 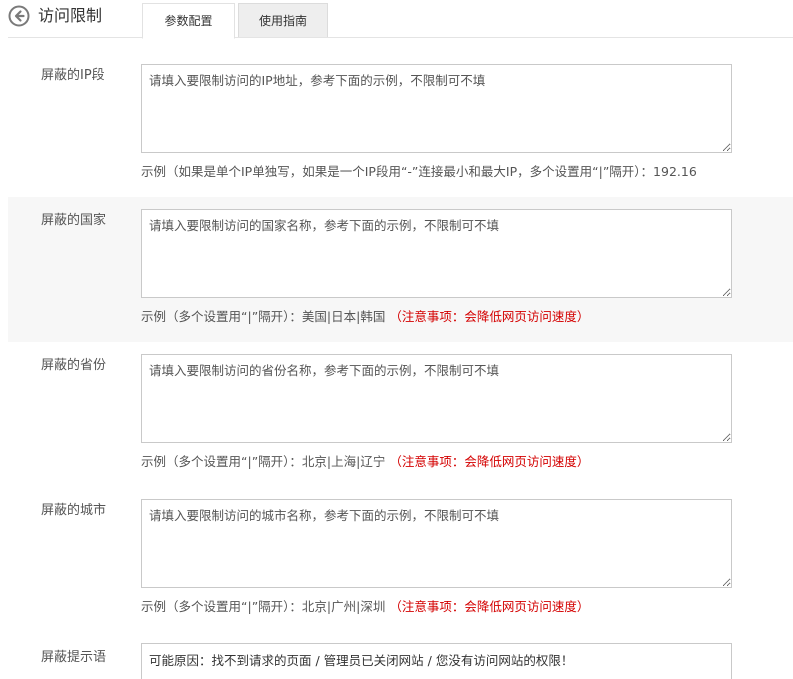 I want to click on tab-param-config: 参数配置, so click(x=188, y=21).